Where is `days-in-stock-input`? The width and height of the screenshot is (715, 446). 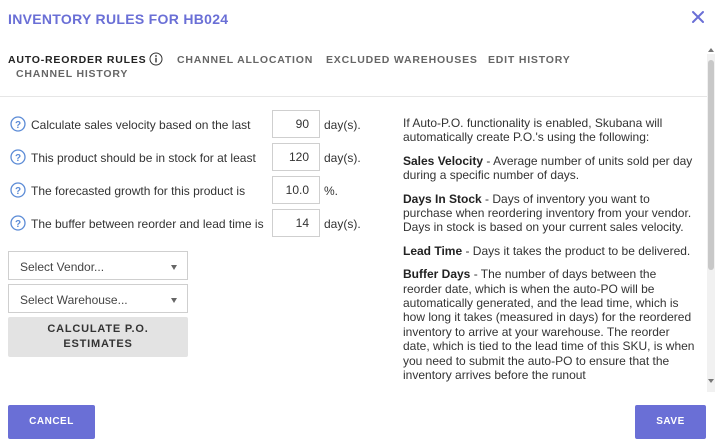 days-in-stock-input is located at coordinates (296, 157).